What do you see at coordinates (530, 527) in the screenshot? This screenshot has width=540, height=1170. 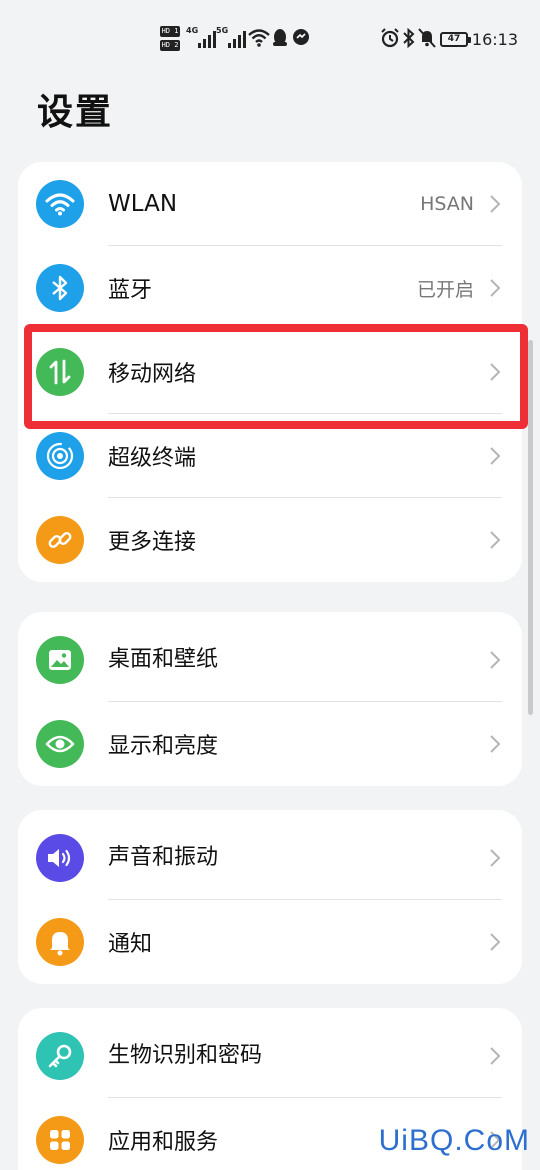 I see `scrollbar` at bounding box center [530, 527].